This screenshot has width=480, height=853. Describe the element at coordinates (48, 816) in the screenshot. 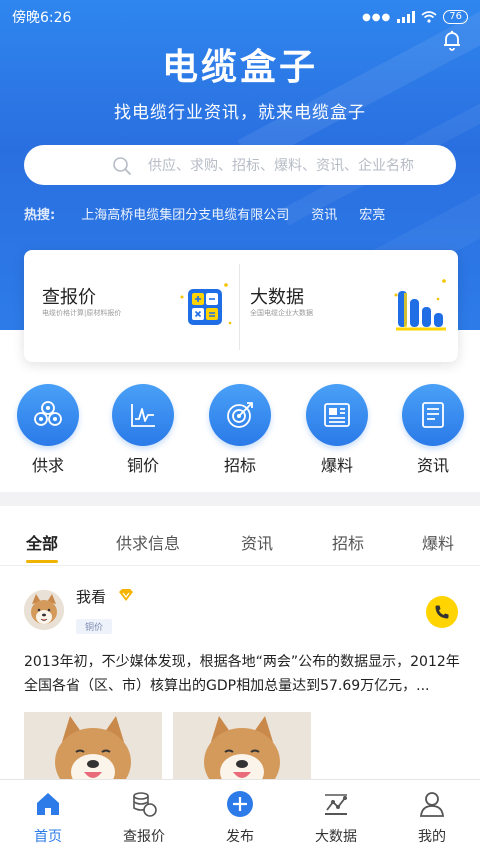

I see `nav-home: 首页` at that location.